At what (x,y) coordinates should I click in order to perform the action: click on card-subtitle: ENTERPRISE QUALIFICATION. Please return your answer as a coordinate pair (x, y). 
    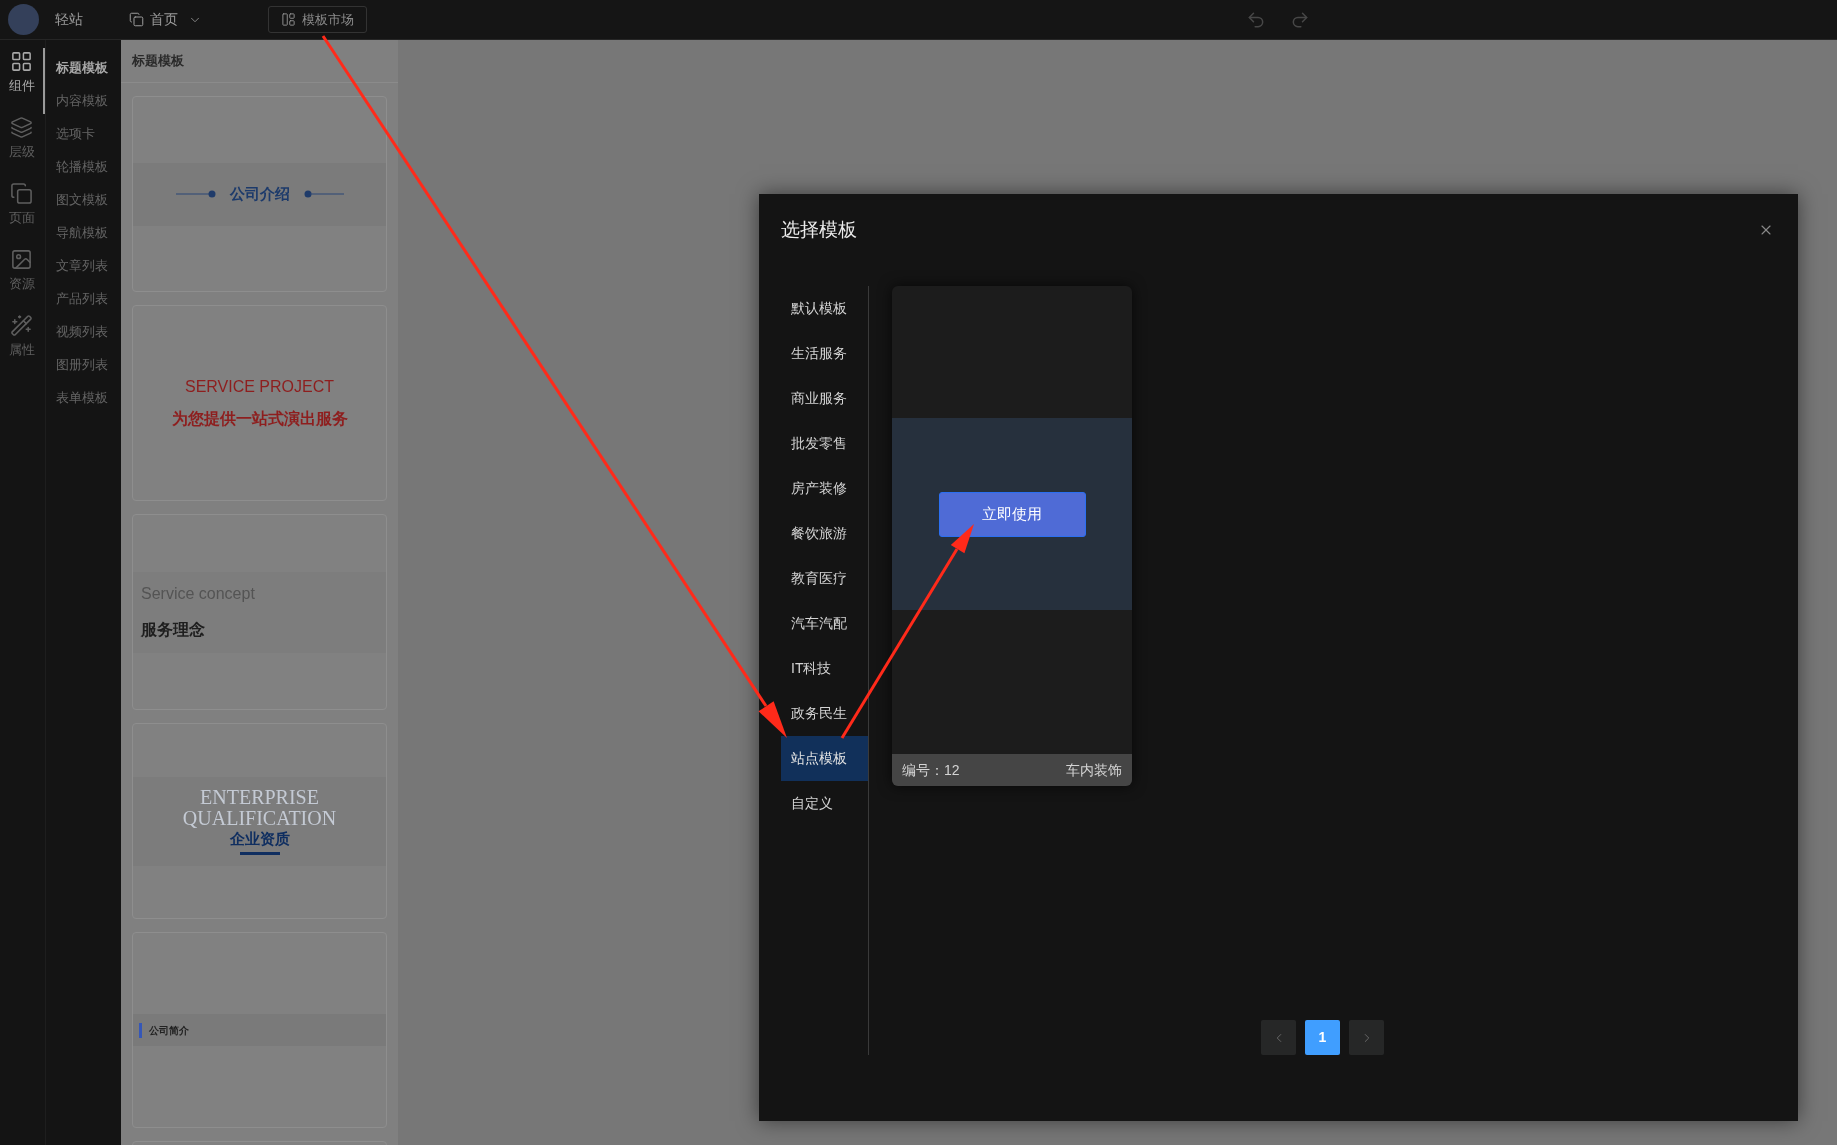
    Looking at the image, I should click on (259, 808).